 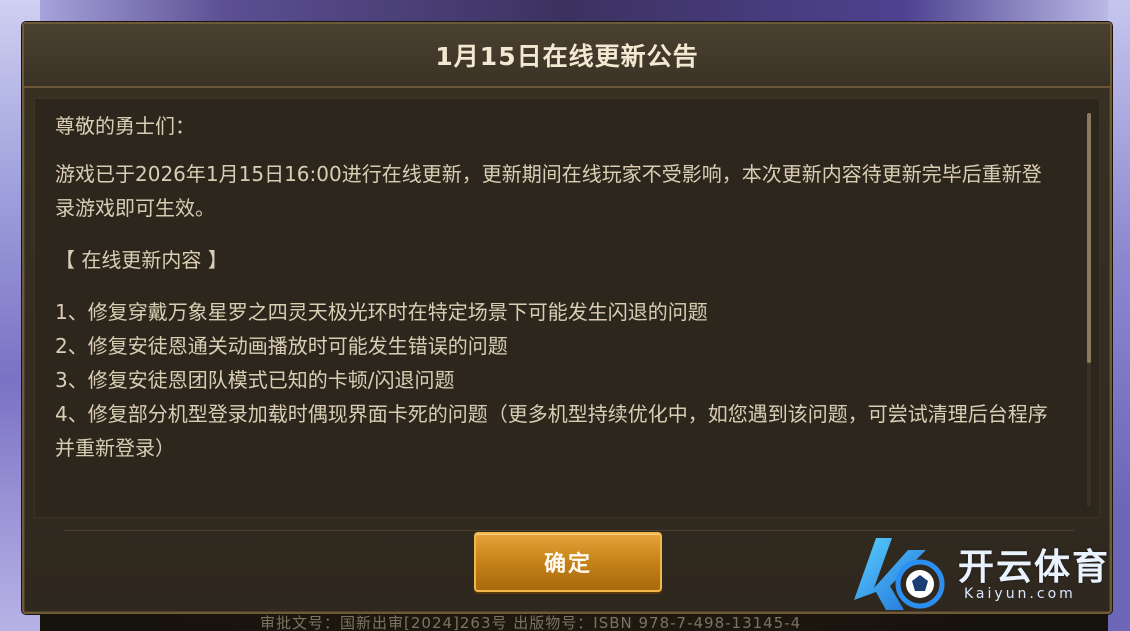 I want to click on list-item: 1、修复穿戴万象星罗之四灵天极光环时在特定场景下可能发生闪退的问题, so click(x=381, y=312).